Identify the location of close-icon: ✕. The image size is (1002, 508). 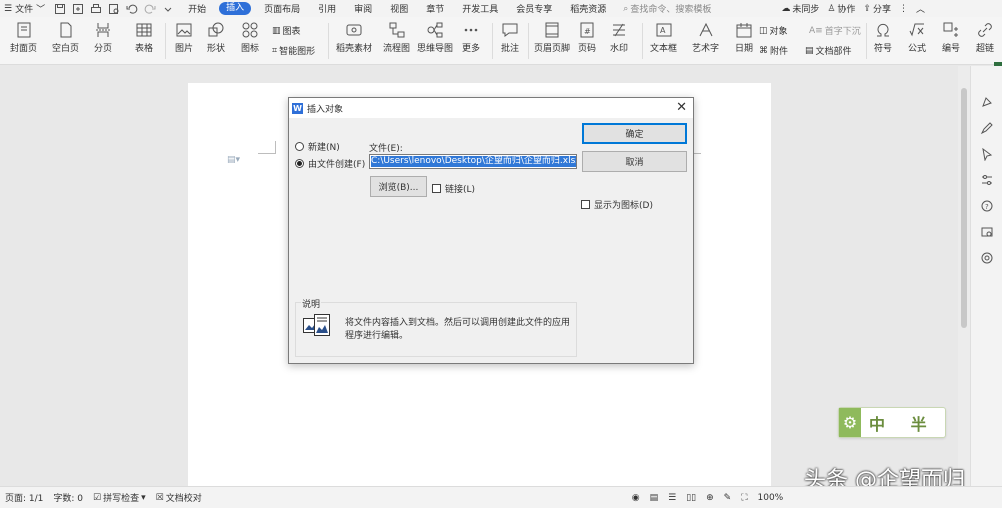
(681, 107).